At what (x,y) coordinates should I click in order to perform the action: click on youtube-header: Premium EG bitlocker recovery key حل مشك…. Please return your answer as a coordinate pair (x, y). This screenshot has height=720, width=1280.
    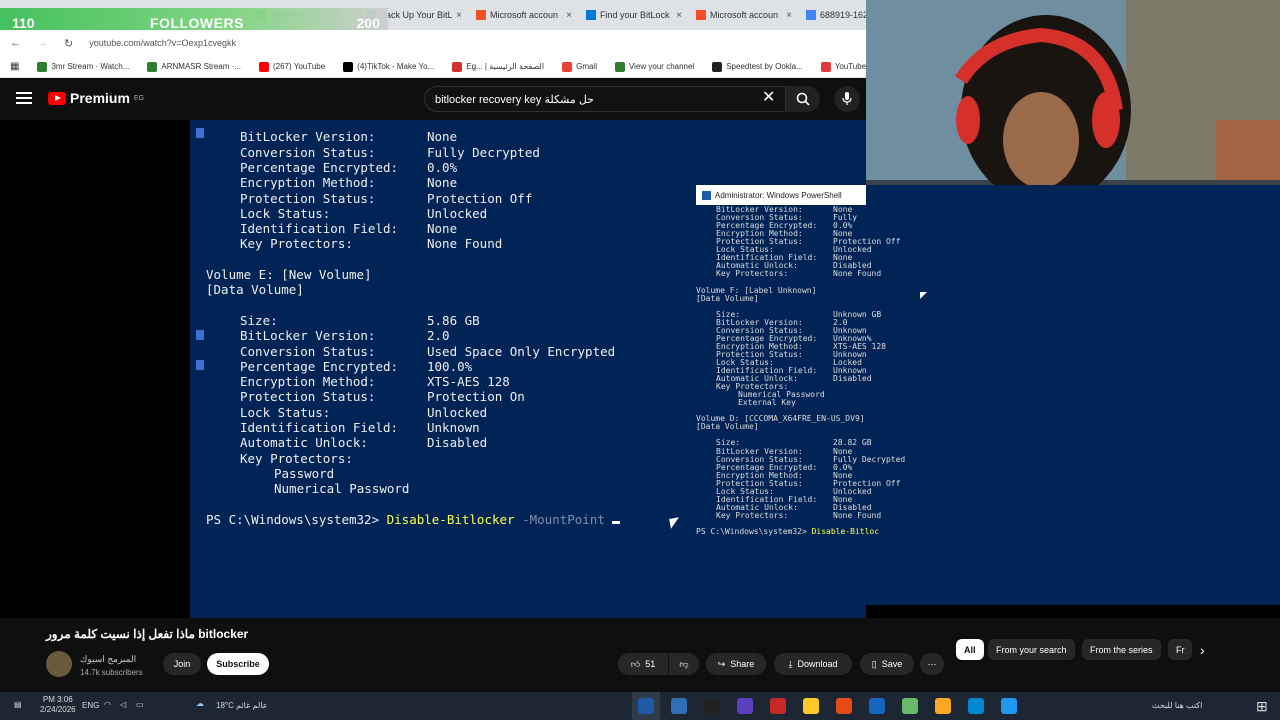
    Looking at the image, I should click on (433, 99).